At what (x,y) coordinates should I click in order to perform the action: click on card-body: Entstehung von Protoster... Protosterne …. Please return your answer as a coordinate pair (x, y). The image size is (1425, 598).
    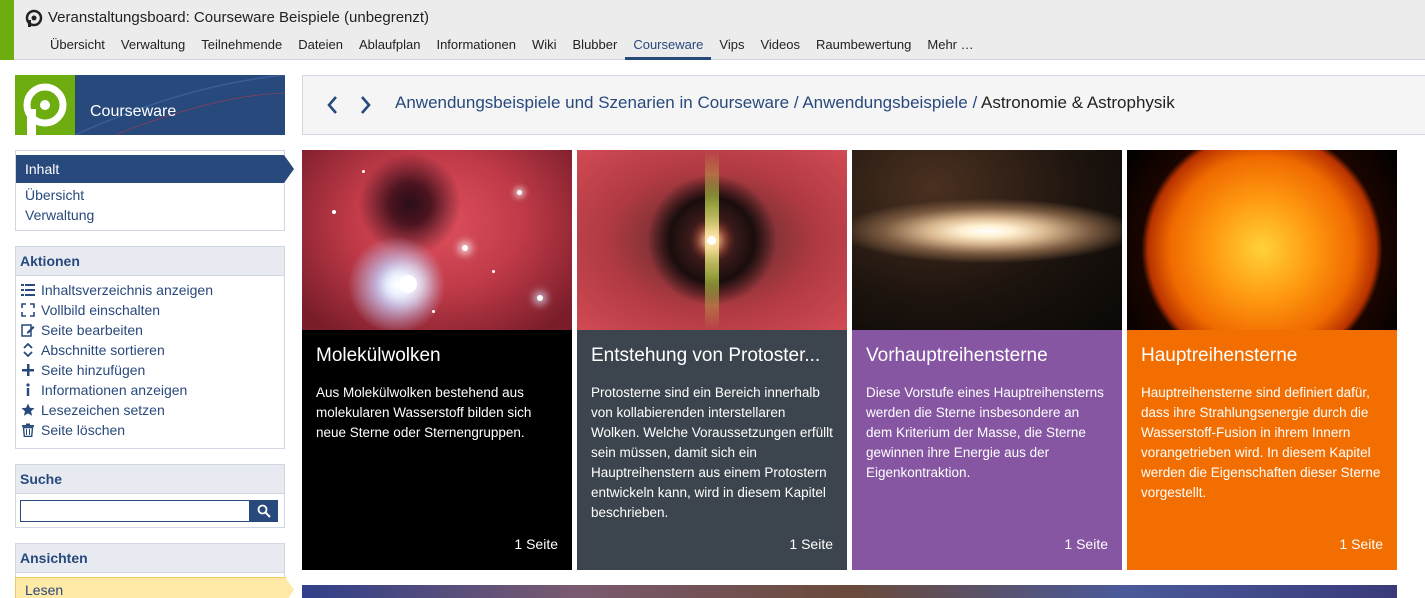
    Looking at the image, I should click on (712, 450).